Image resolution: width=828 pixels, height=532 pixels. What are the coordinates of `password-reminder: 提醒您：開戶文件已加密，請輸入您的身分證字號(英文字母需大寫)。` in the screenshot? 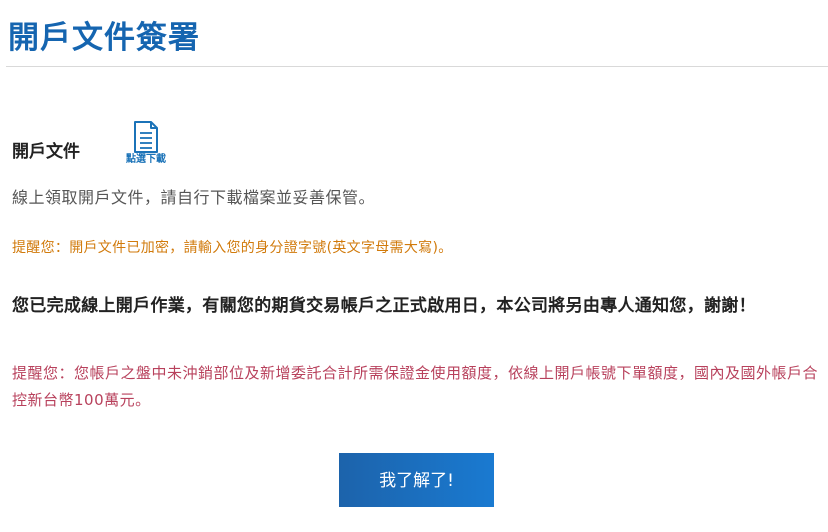 It's located at (232, 248).